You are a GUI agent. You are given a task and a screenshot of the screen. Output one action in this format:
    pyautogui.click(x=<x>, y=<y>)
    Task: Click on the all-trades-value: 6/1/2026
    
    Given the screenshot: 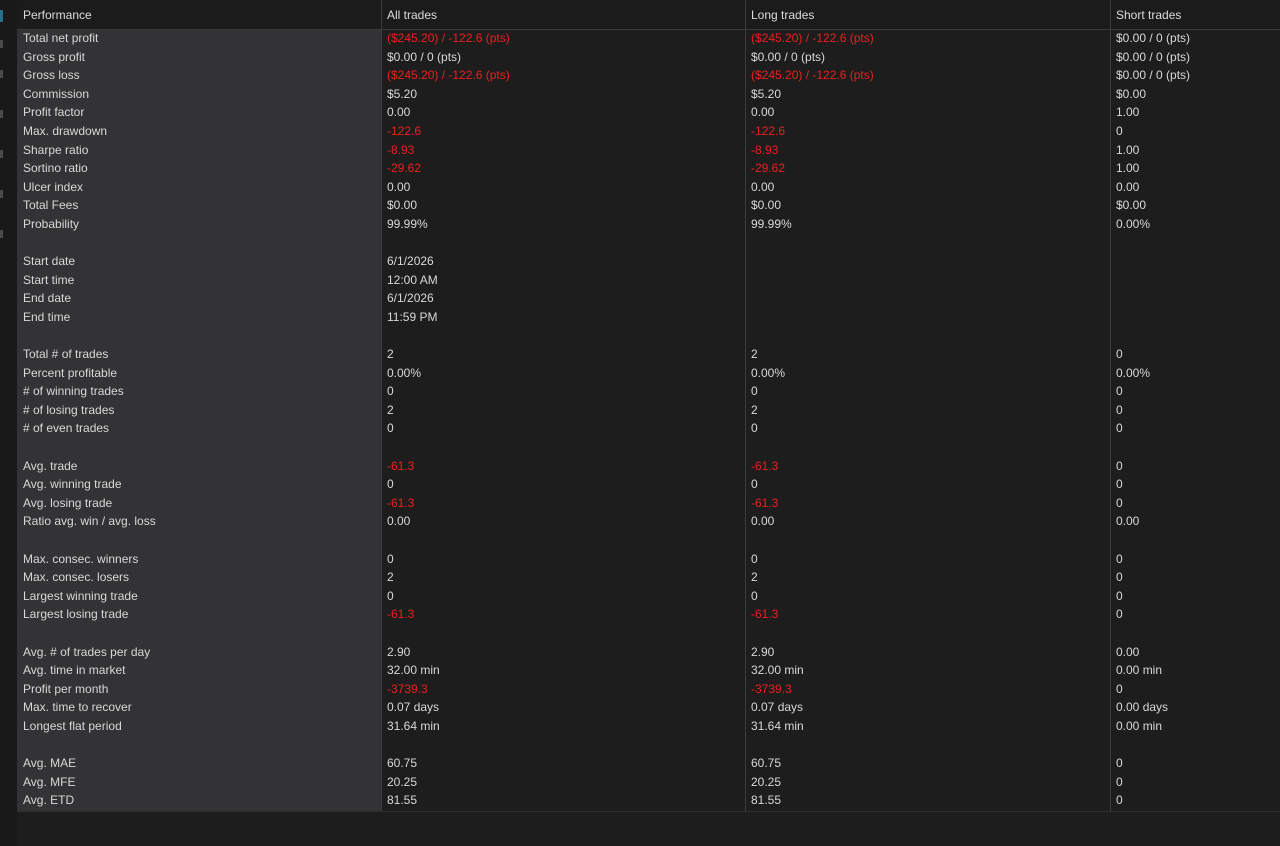 What is the action you would take?
    pyautogui.click(x=410, y=298)
    